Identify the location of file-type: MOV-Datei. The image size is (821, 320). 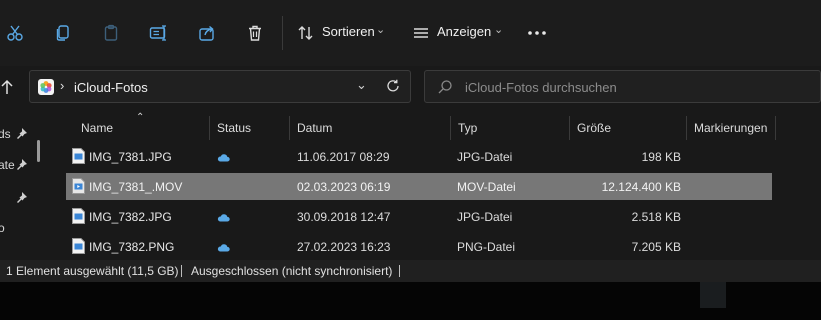
(486, 187).